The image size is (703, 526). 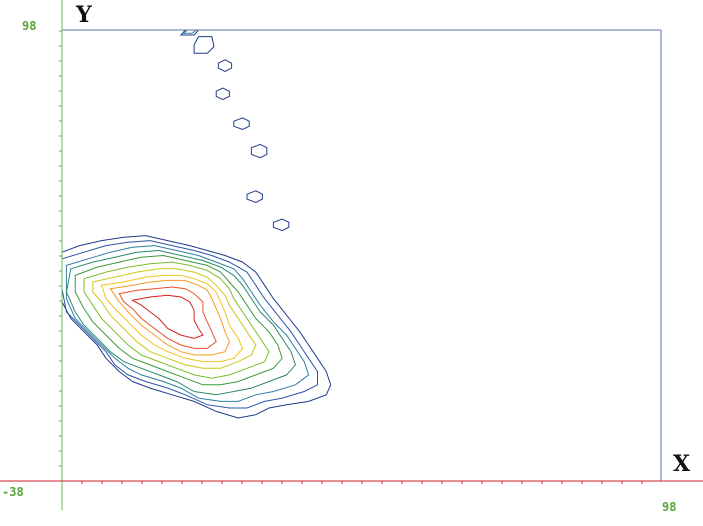 I want to click on x-axis-label: X, so click(x=682, y=464).